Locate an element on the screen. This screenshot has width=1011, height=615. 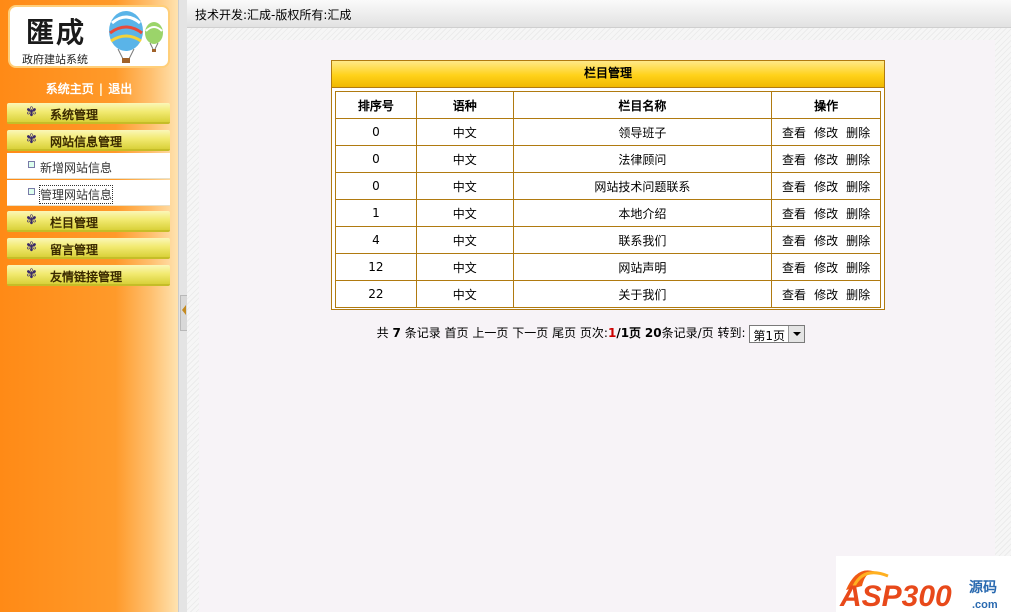
cell-name: 本地介绍 is located at coordinates (642, 213).